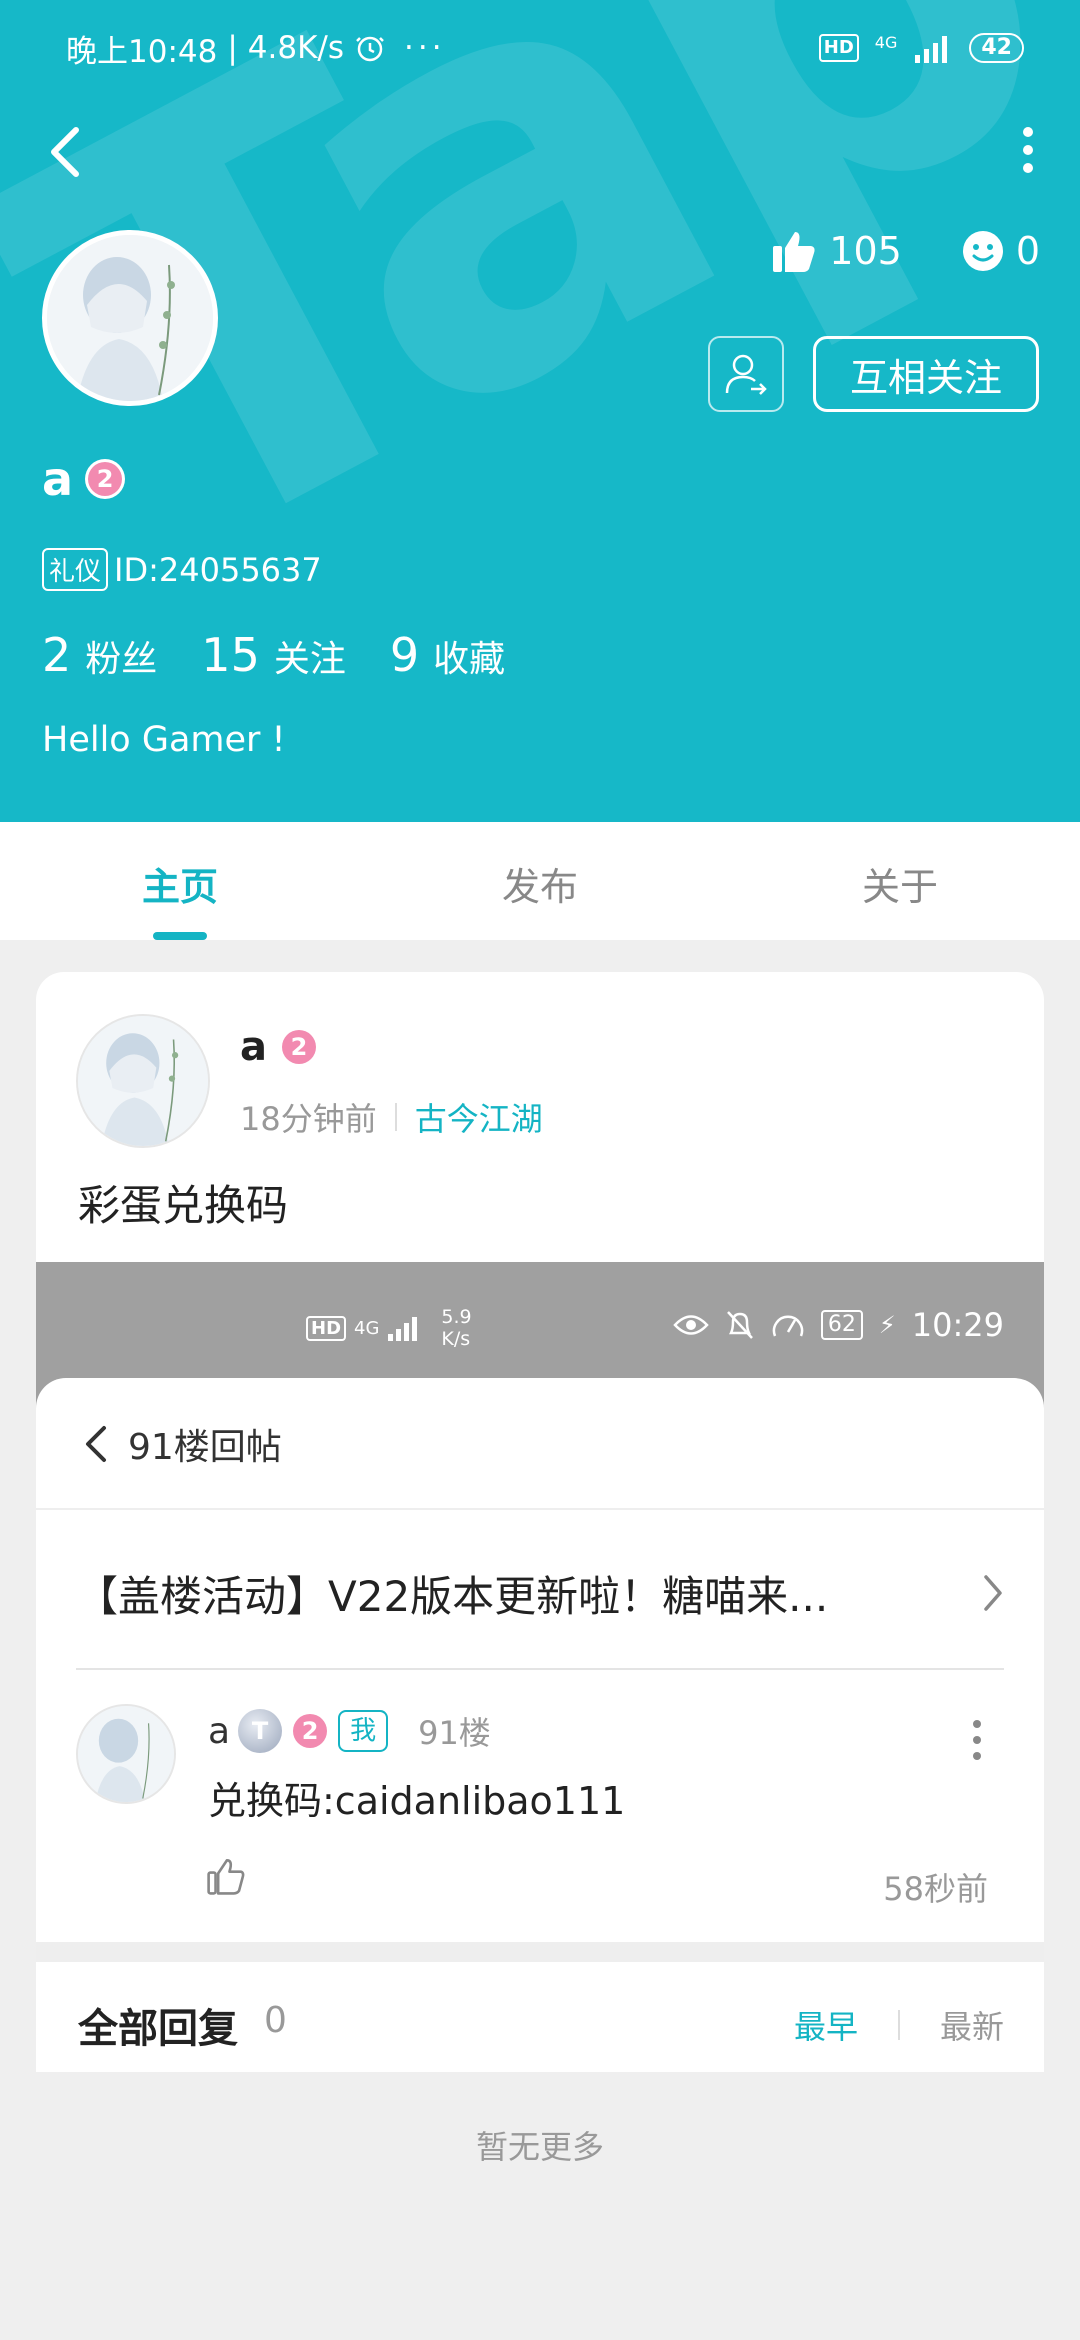 The image size is (1080, 2340). I want to click on me-tag: 我, so click(363, 1731).